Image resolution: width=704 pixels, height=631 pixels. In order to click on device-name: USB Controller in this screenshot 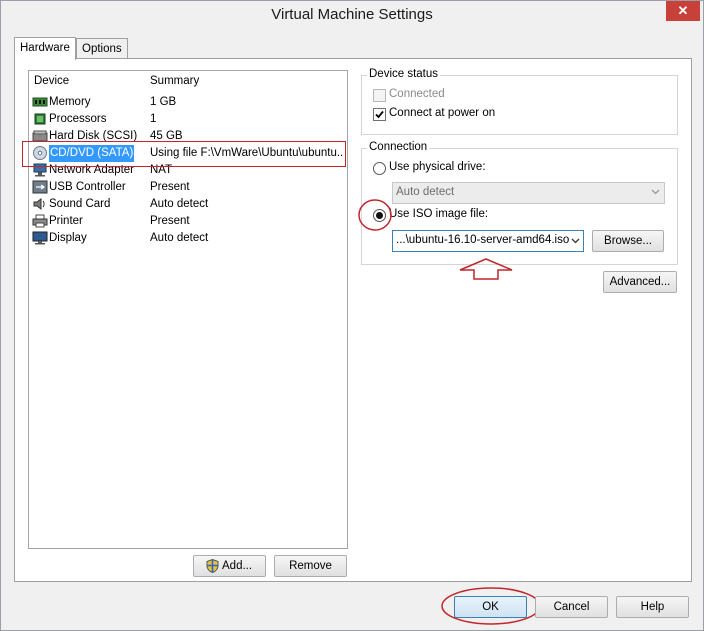, I will do `click(87, 187)`.